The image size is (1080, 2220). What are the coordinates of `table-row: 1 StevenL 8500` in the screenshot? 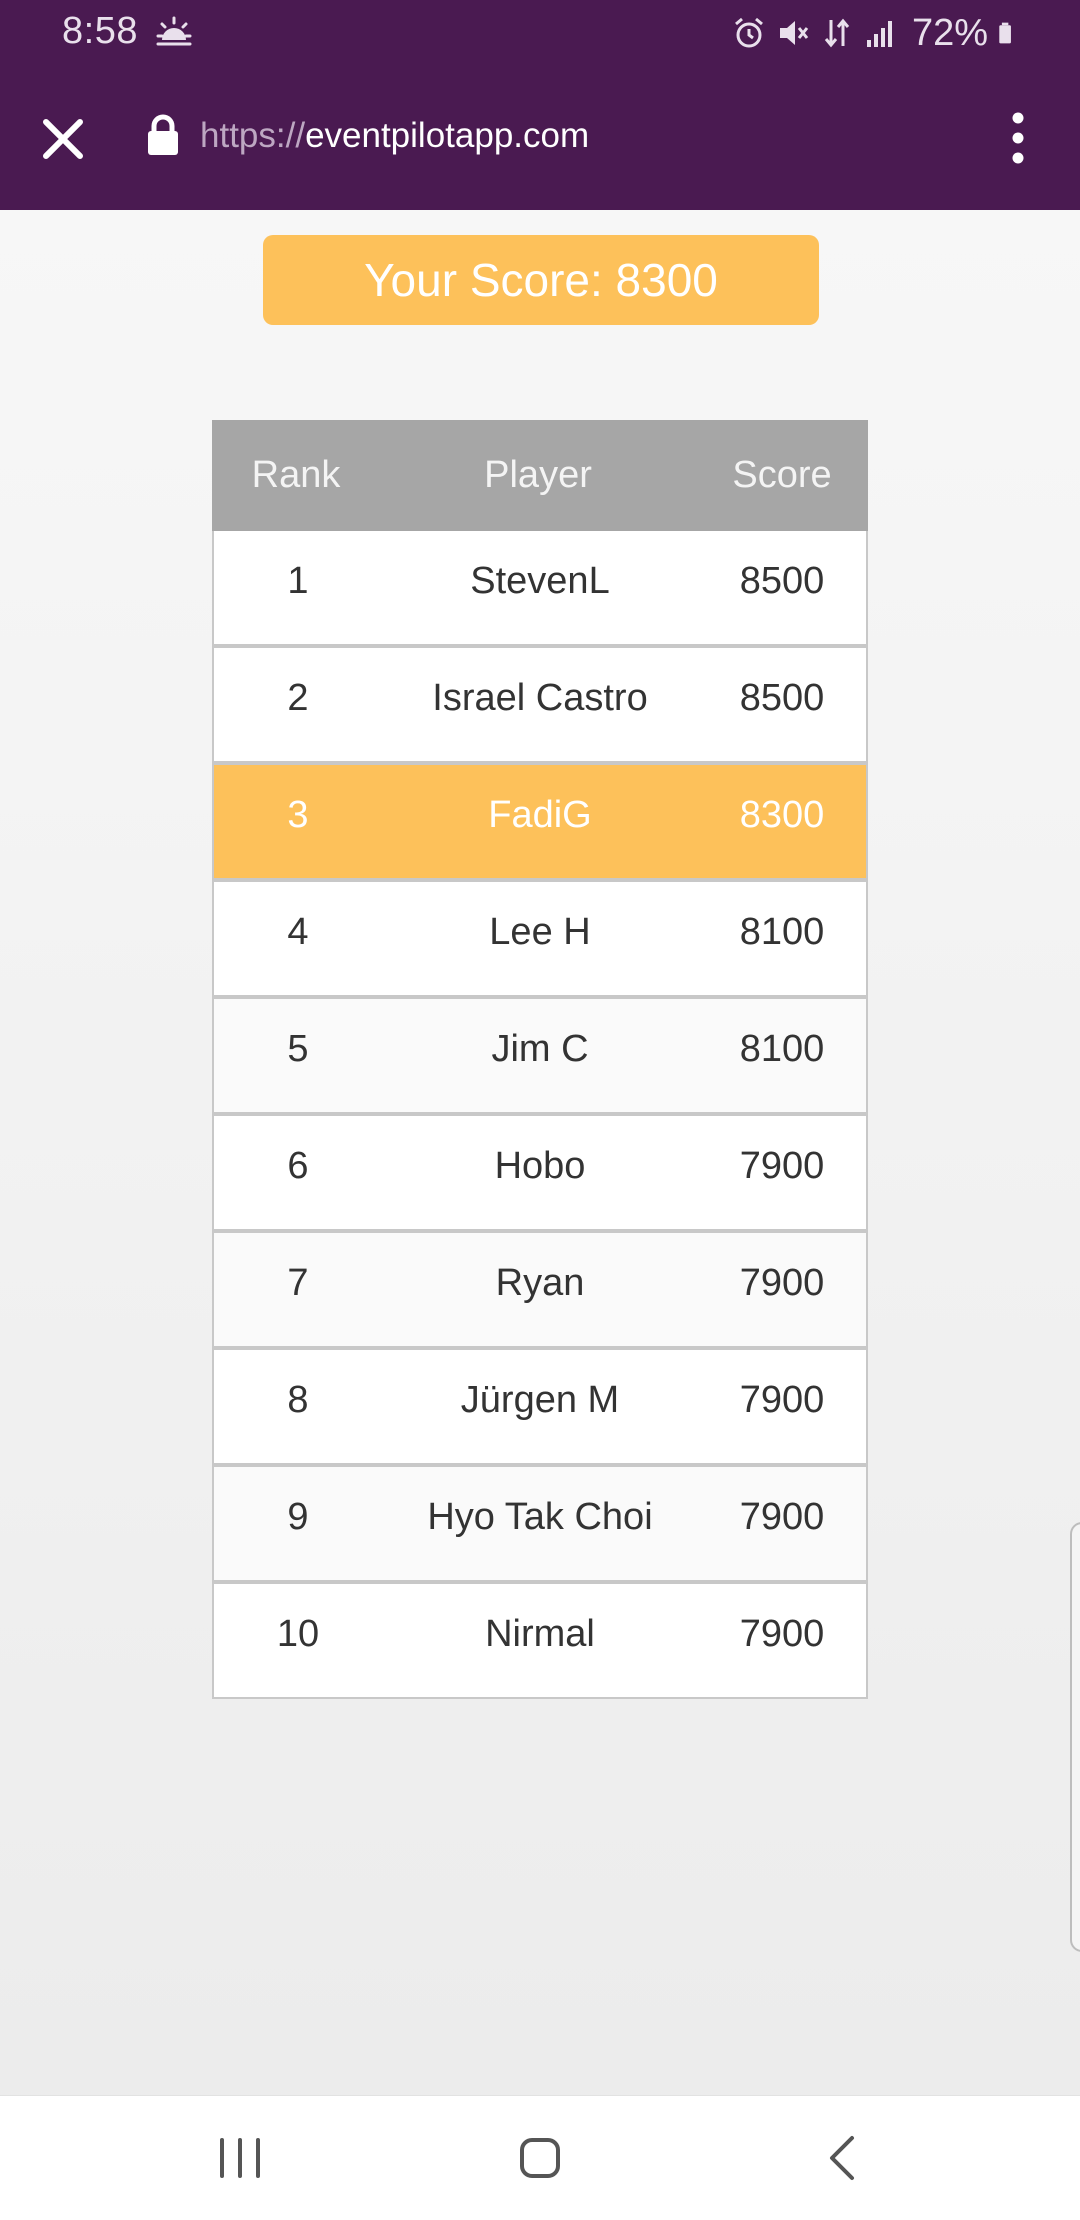 It's located at (540, 587).